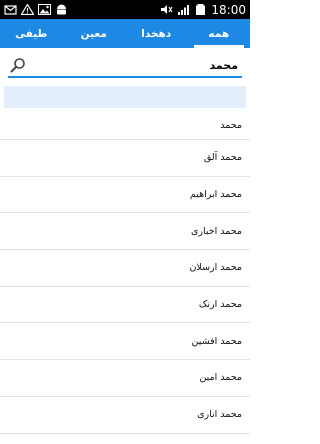 This screenshot has height=444, width=320. Describe the element at coordinates (125, 158) in the screenshot. I see `list-item: محمد آلق` at that location.